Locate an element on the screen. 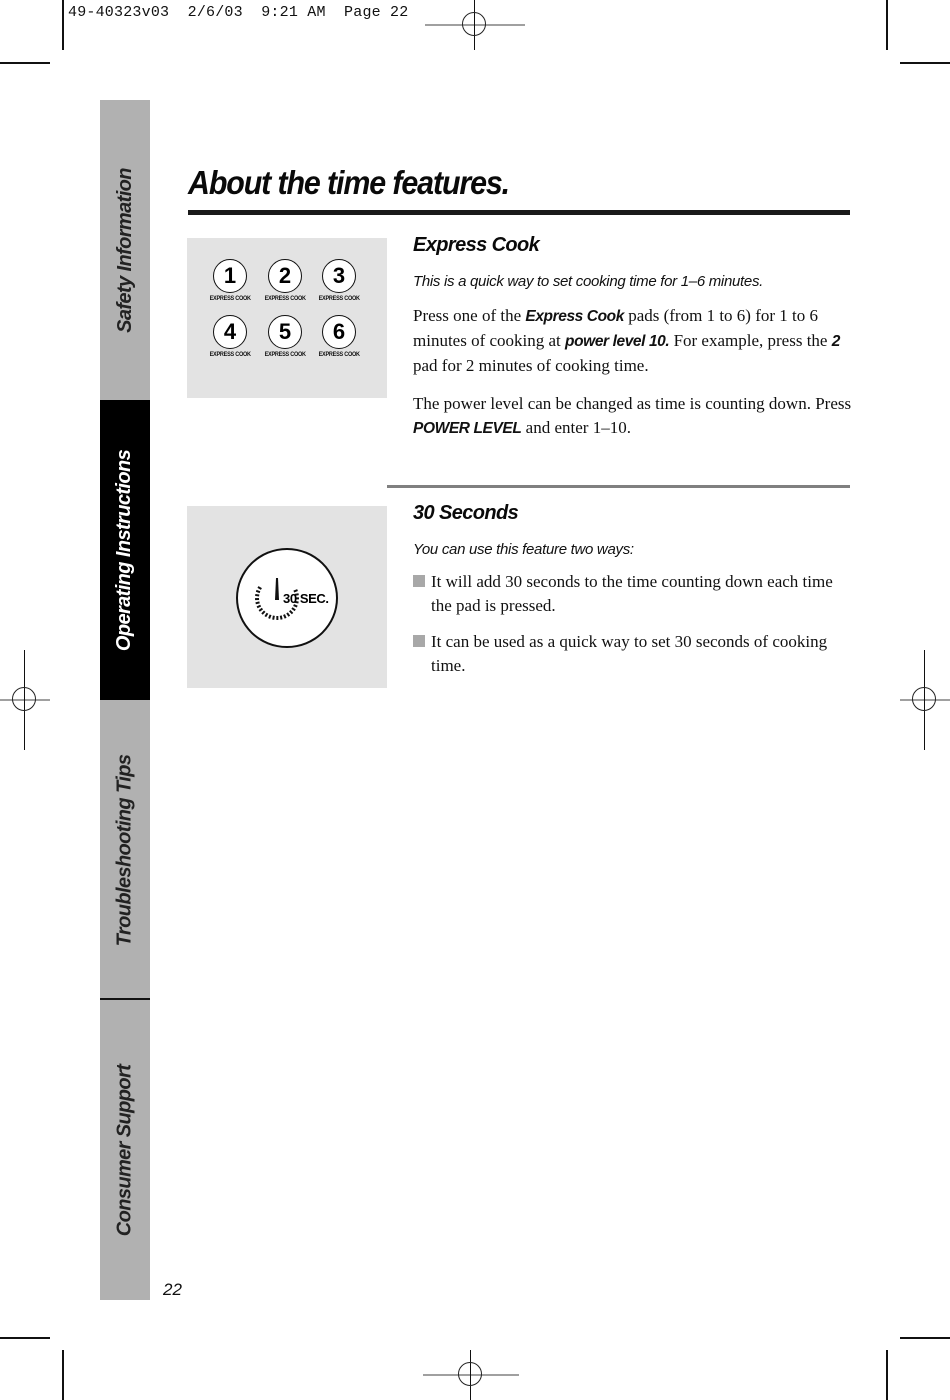  express-cook-pad-6: 6 EXPRESS COOK is located at coordinates (339, 336).